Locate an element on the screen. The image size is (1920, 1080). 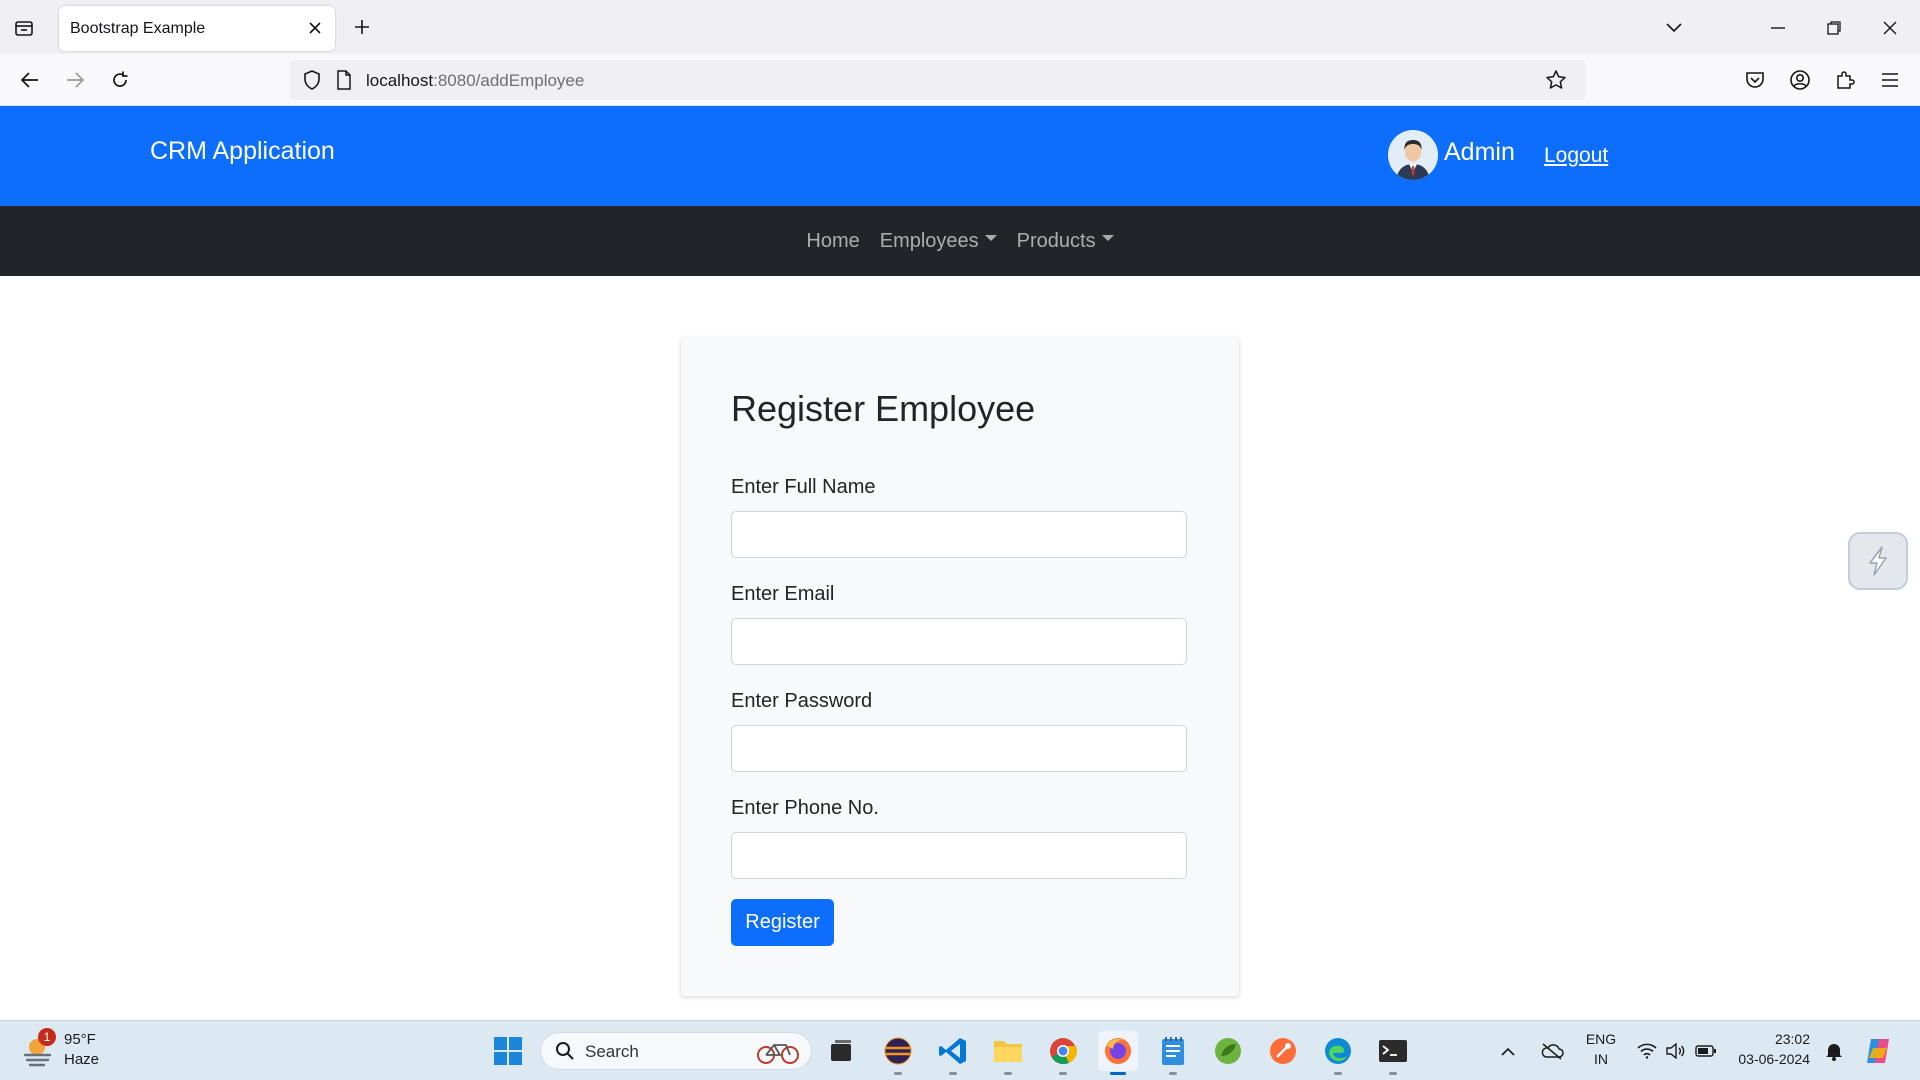
password-input is located at coordinates (959, 748).